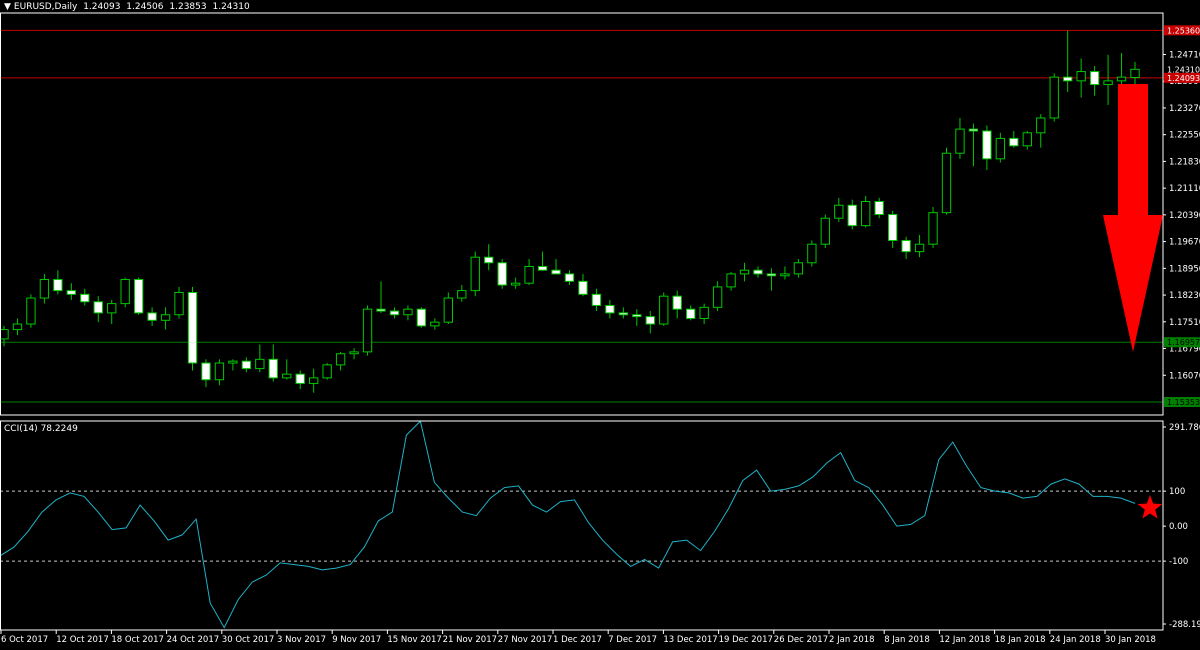 Image resolution: width=1200 pixels, height=650 pixels. I want to click on date-tick-label: 18 Jan 2018, so click(1020, 640).